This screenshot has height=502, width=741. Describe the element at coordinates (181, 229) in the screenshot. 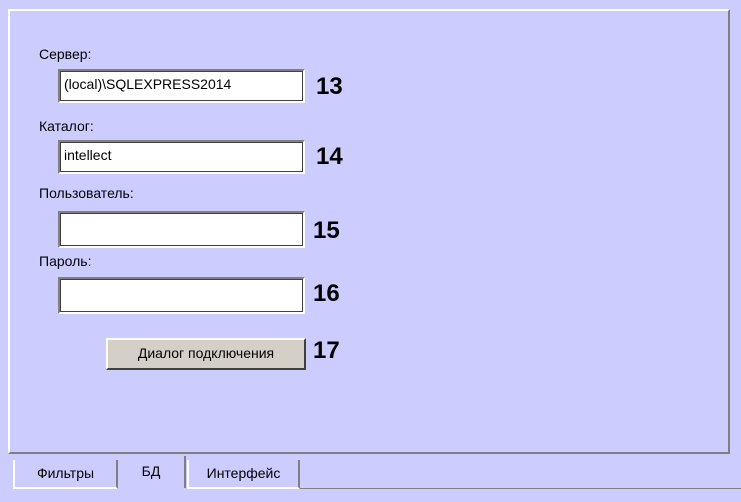

I see `user-field` at that location.